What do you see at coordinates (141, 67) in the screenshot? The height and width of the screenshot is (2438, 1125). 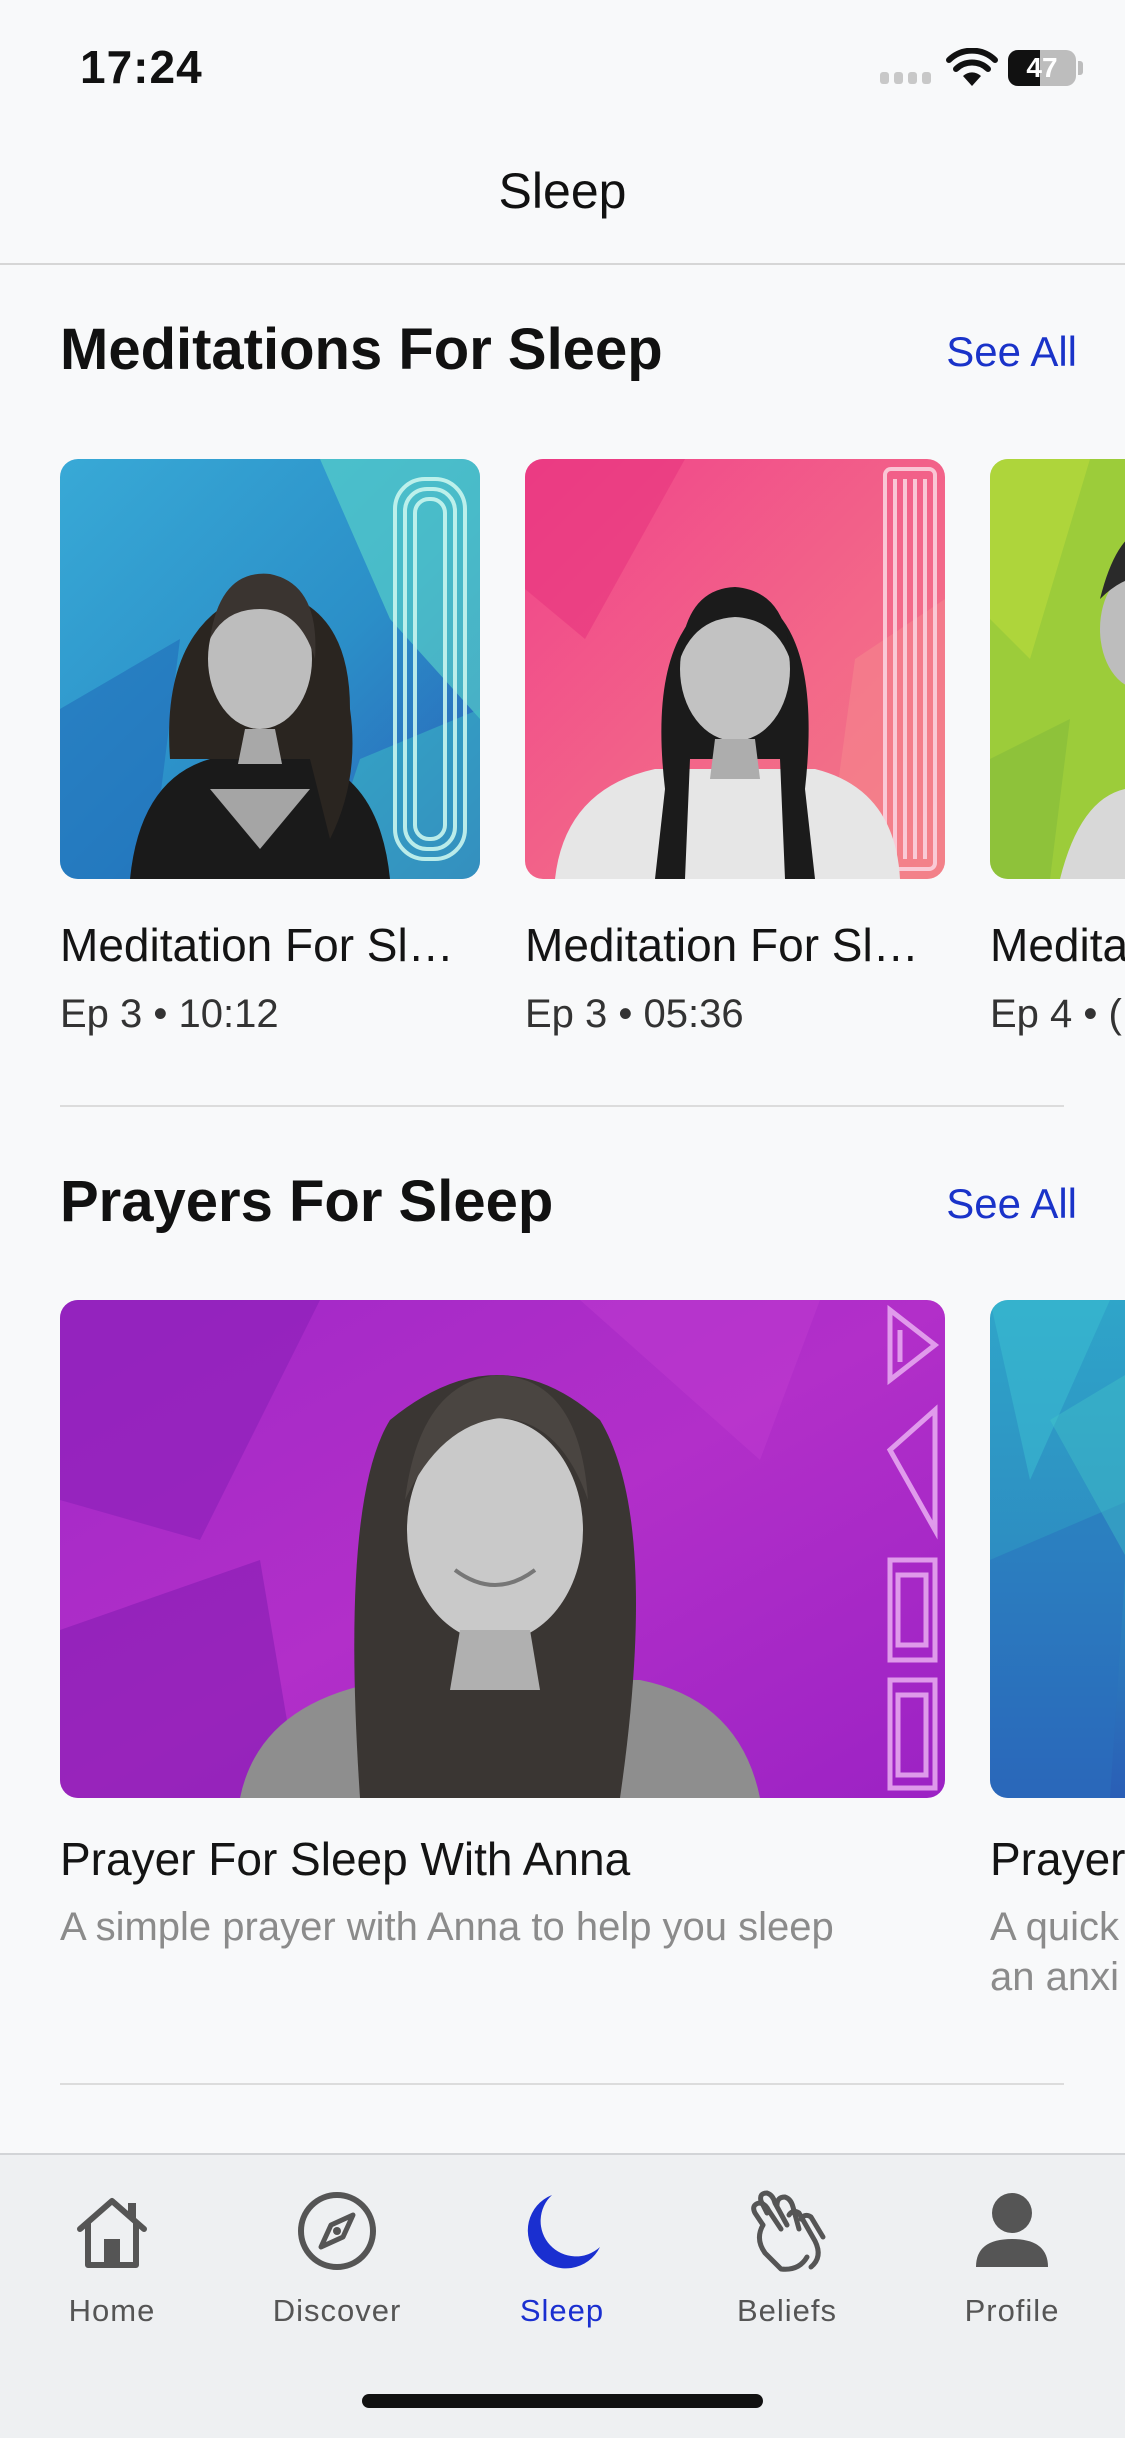 I see `status-time: 17:24` at bounding box center [141, 67].